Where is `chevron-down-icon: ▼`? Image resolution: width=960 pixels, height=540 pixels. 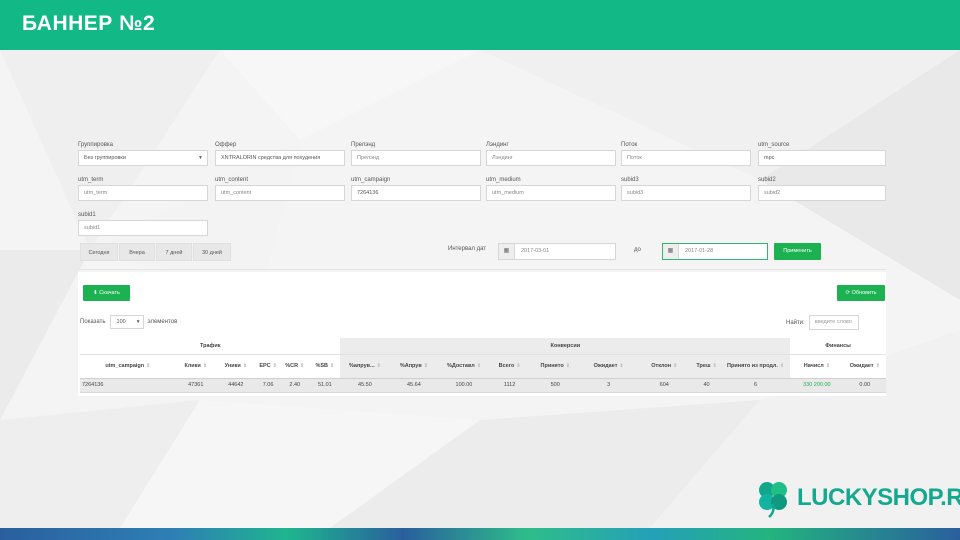
chevron-down-icon: ▼ is located at coordinates (200, 158).